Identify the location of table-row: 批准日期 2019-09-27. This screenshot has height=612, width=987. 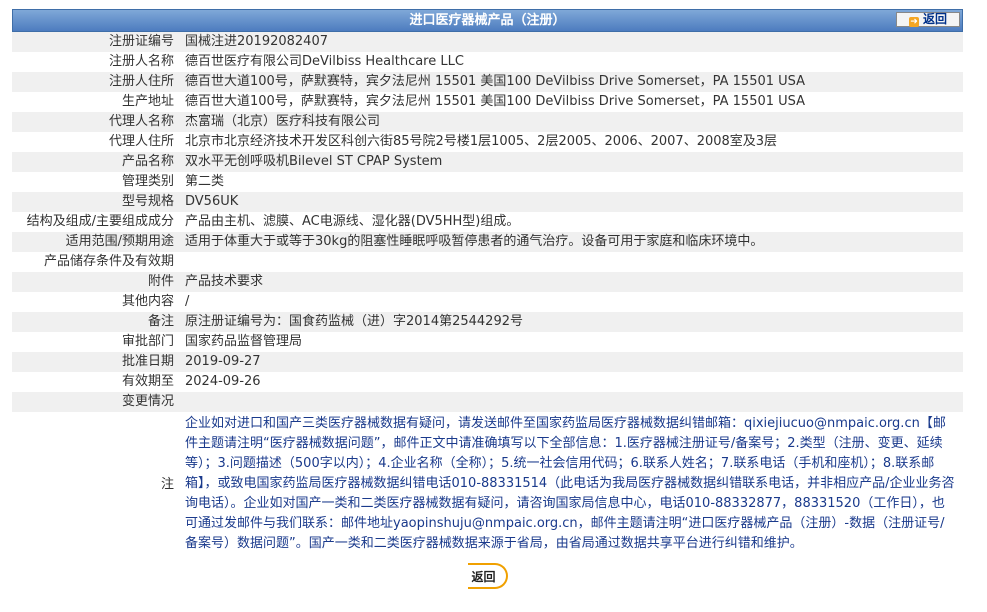
(487, 362).